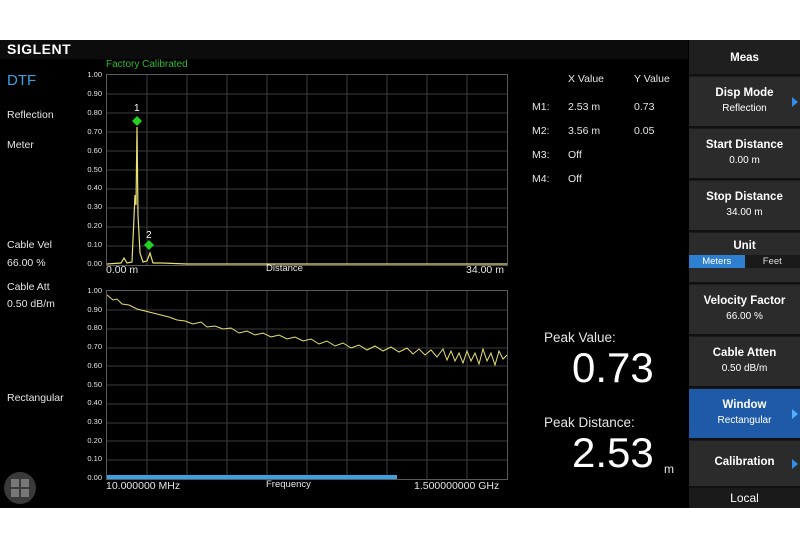 This screenshot has width=800, height=560. Describe the element at coordinates (772, 261) in the screenshot. I see `unit-feet-option: Feet` at that location.